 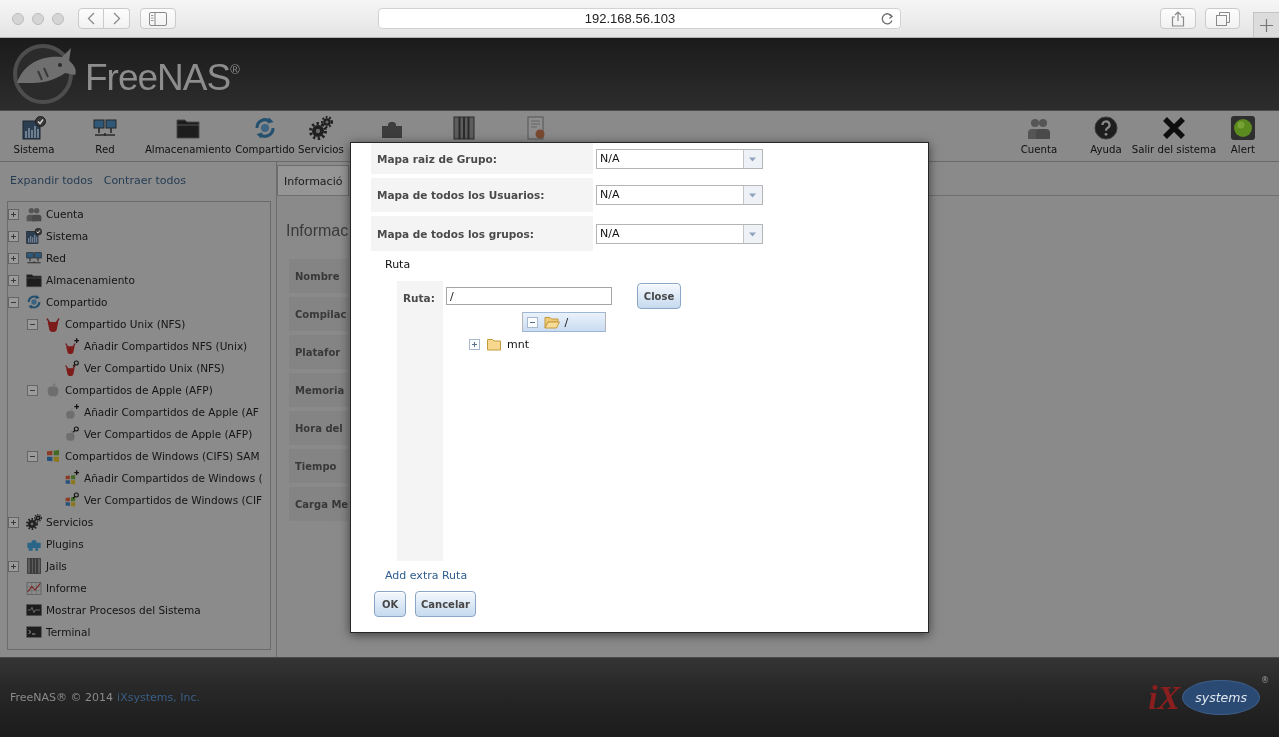 I want to click on chevron-left-icon, so click(x=91, y=18).